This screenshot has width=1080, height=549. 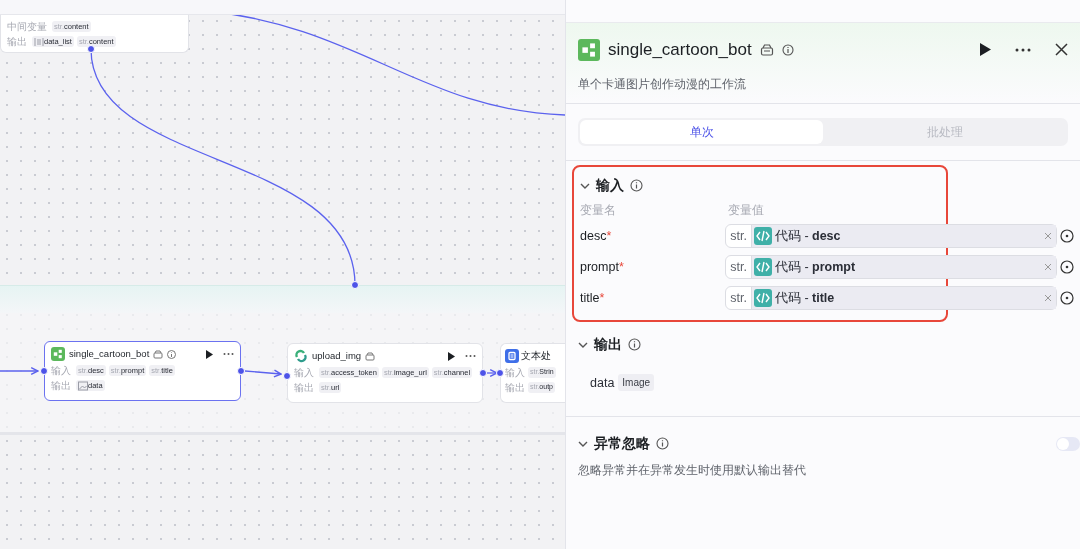 What do you see at coordinates (301, 356) in the screenshot?
I see `sync-icon` at bounding box center [301, 356].